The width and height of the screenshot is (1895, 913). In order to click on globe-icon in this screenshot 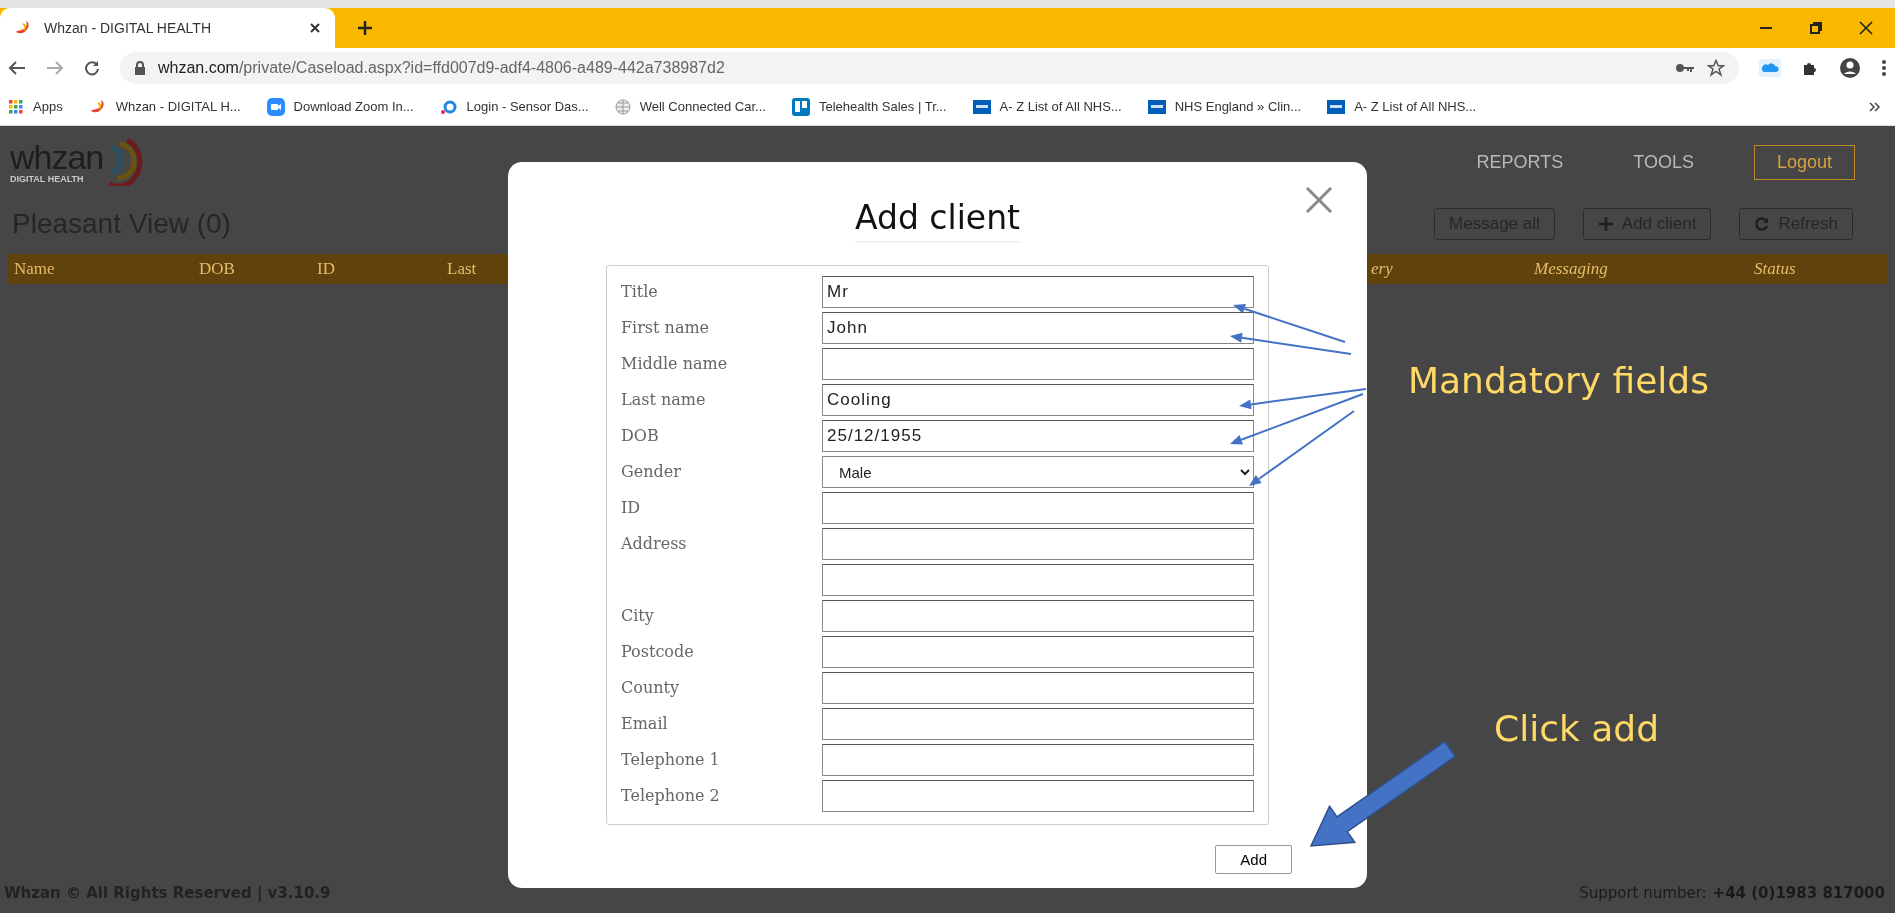, I will do `click(622, 106)`.